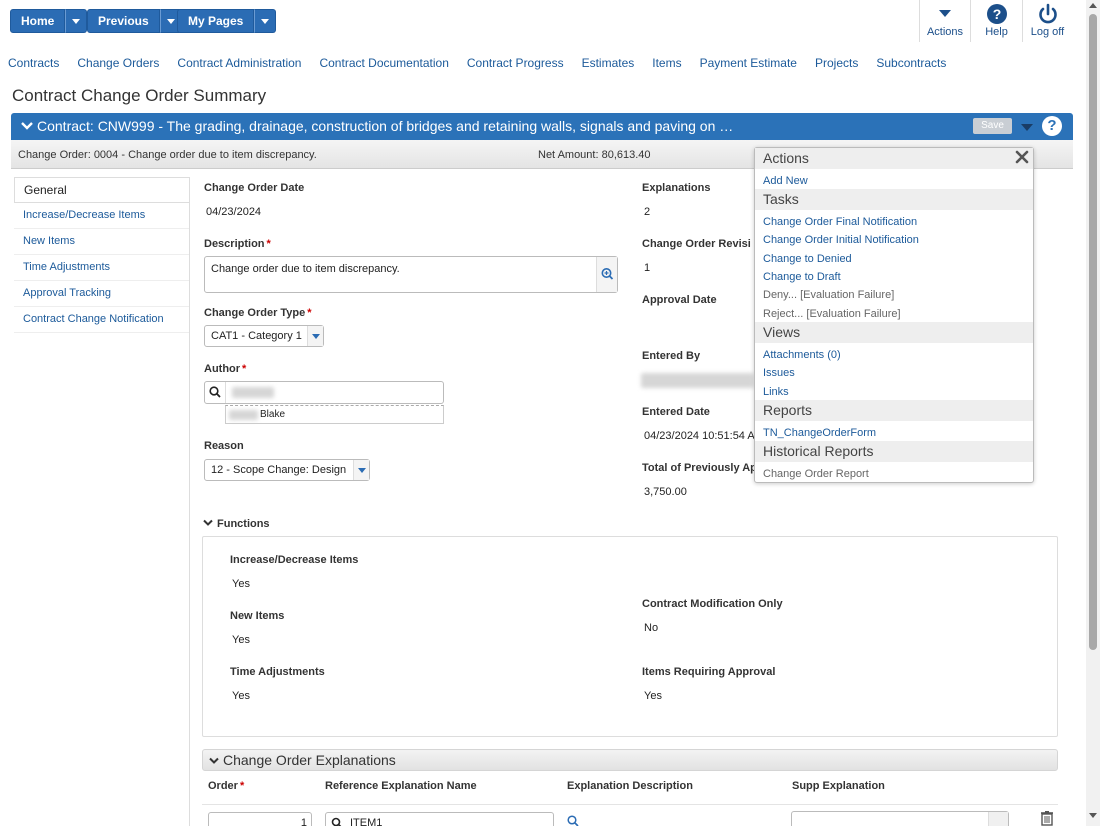 This screenshot has width=1100, height=826. I want to click on nav-estimates: Estimates, so click(608, 63).